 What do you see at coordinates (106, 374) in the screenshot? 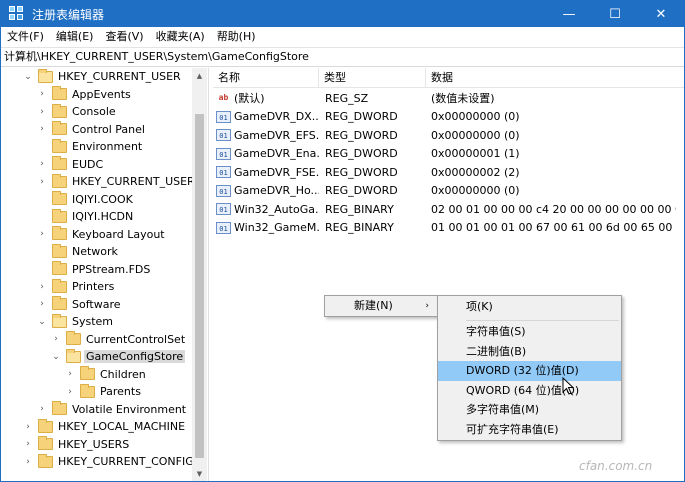
I see `tree-item-children: › Children` at bounding box center [106, 374].